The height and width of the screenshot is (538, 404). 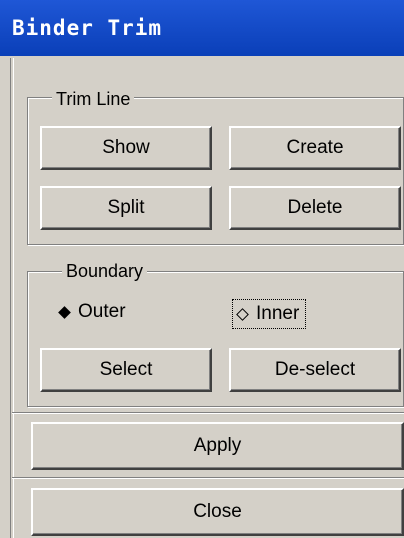 What do you see at coordinates (93, 99) in the screenshot?
I see `trim-line-legend: Trim Line` at bounding box center [93, 99].